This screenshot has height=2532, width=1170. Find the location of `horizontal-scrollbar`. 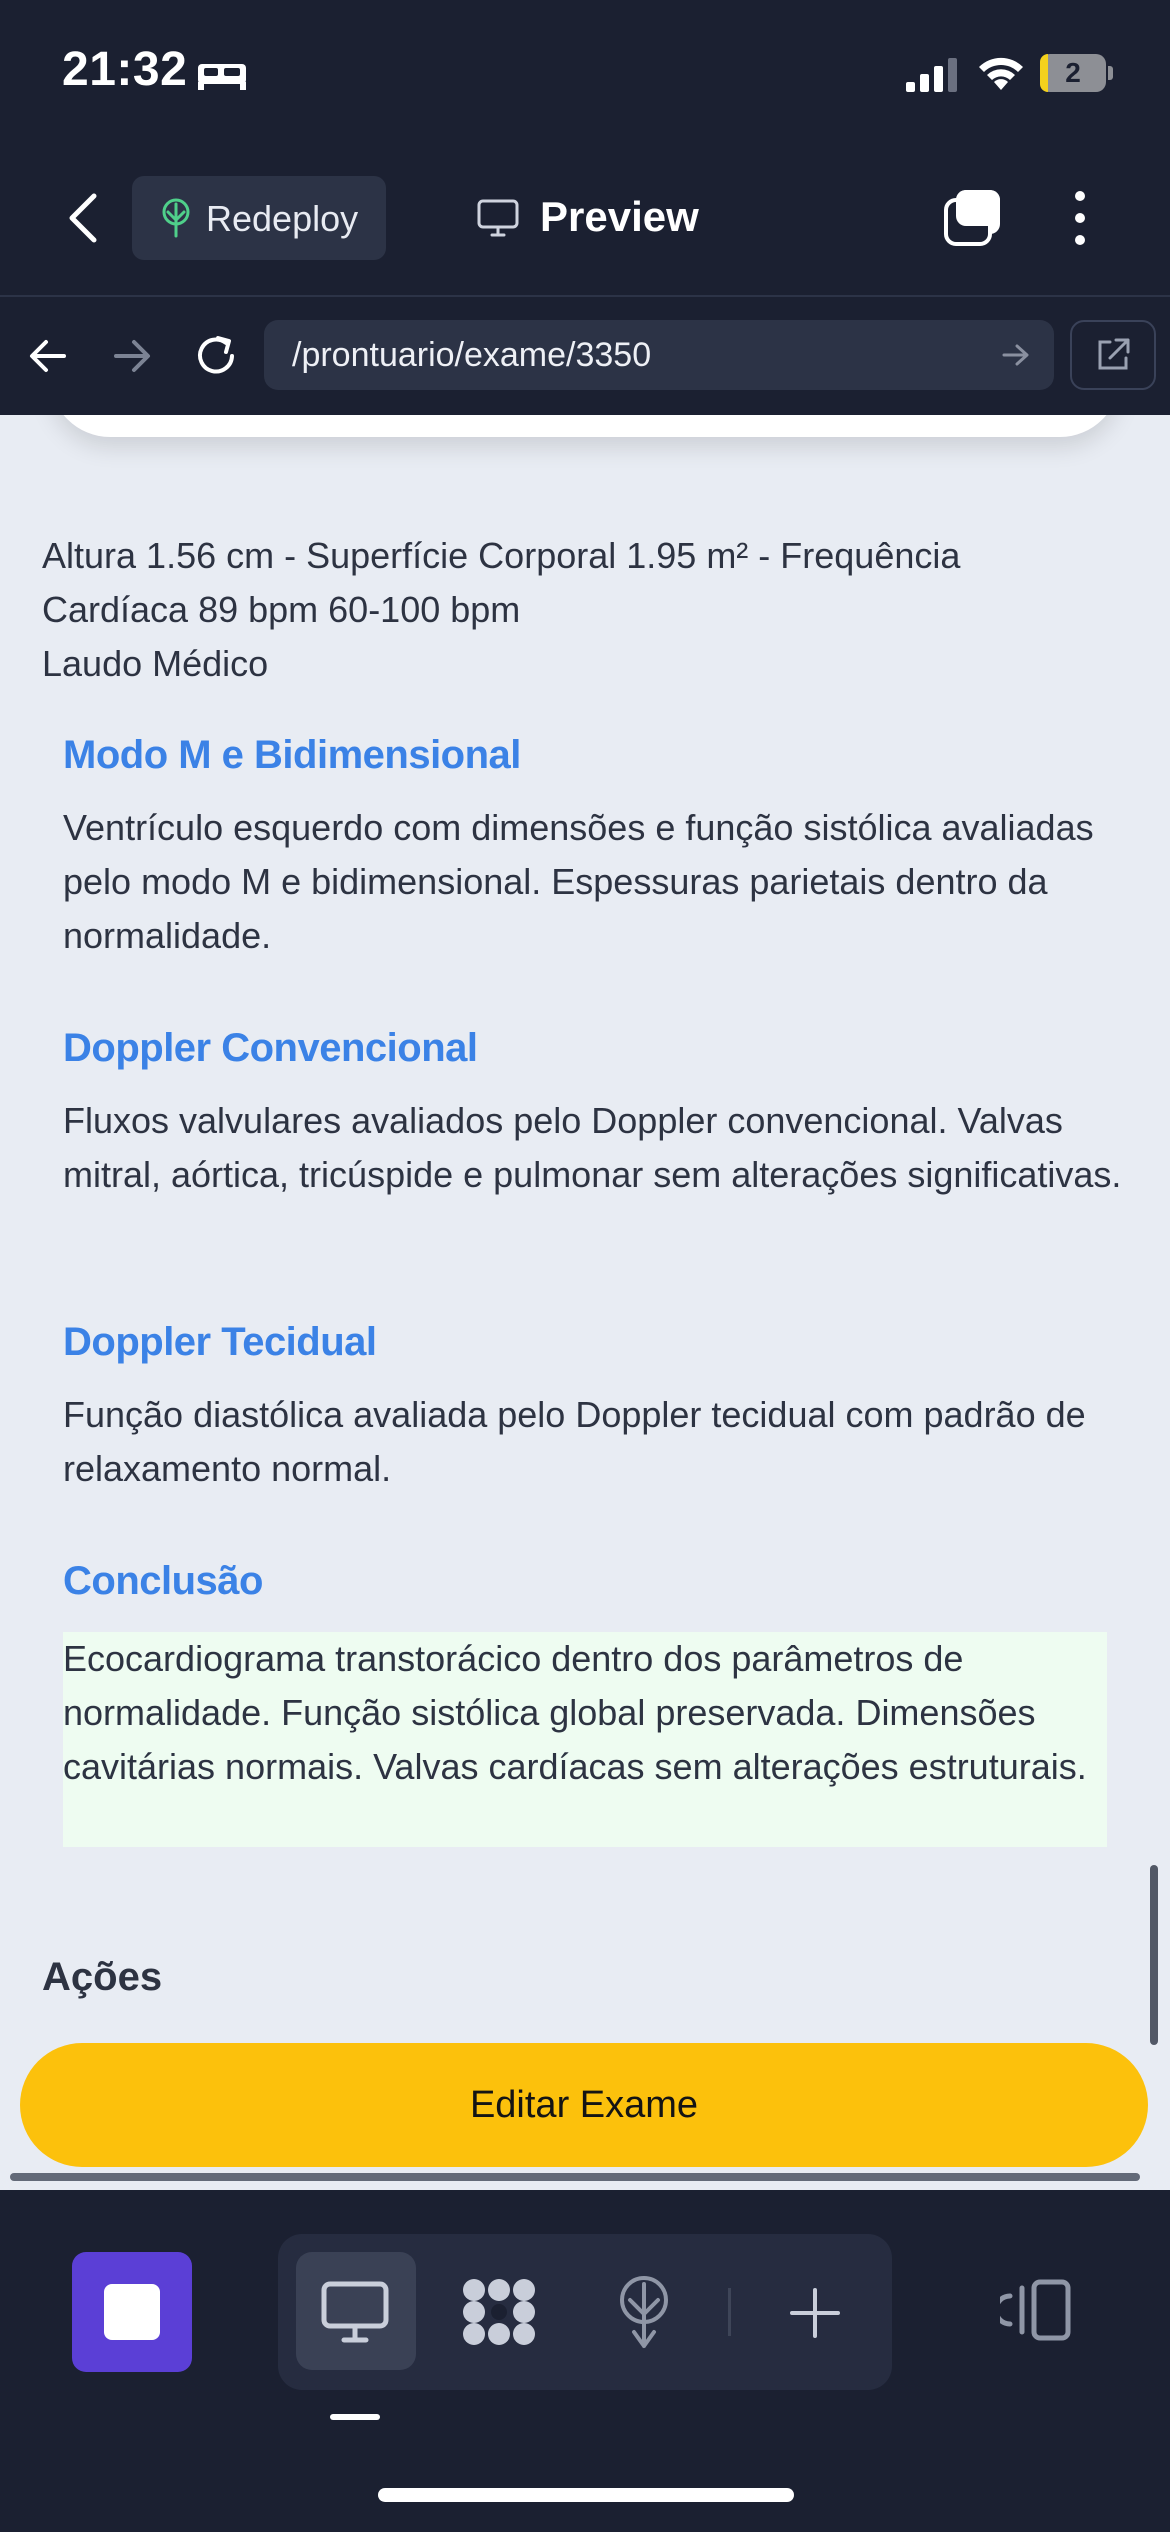

horizontal-scrollbar is located at coordinates (575, 2177).